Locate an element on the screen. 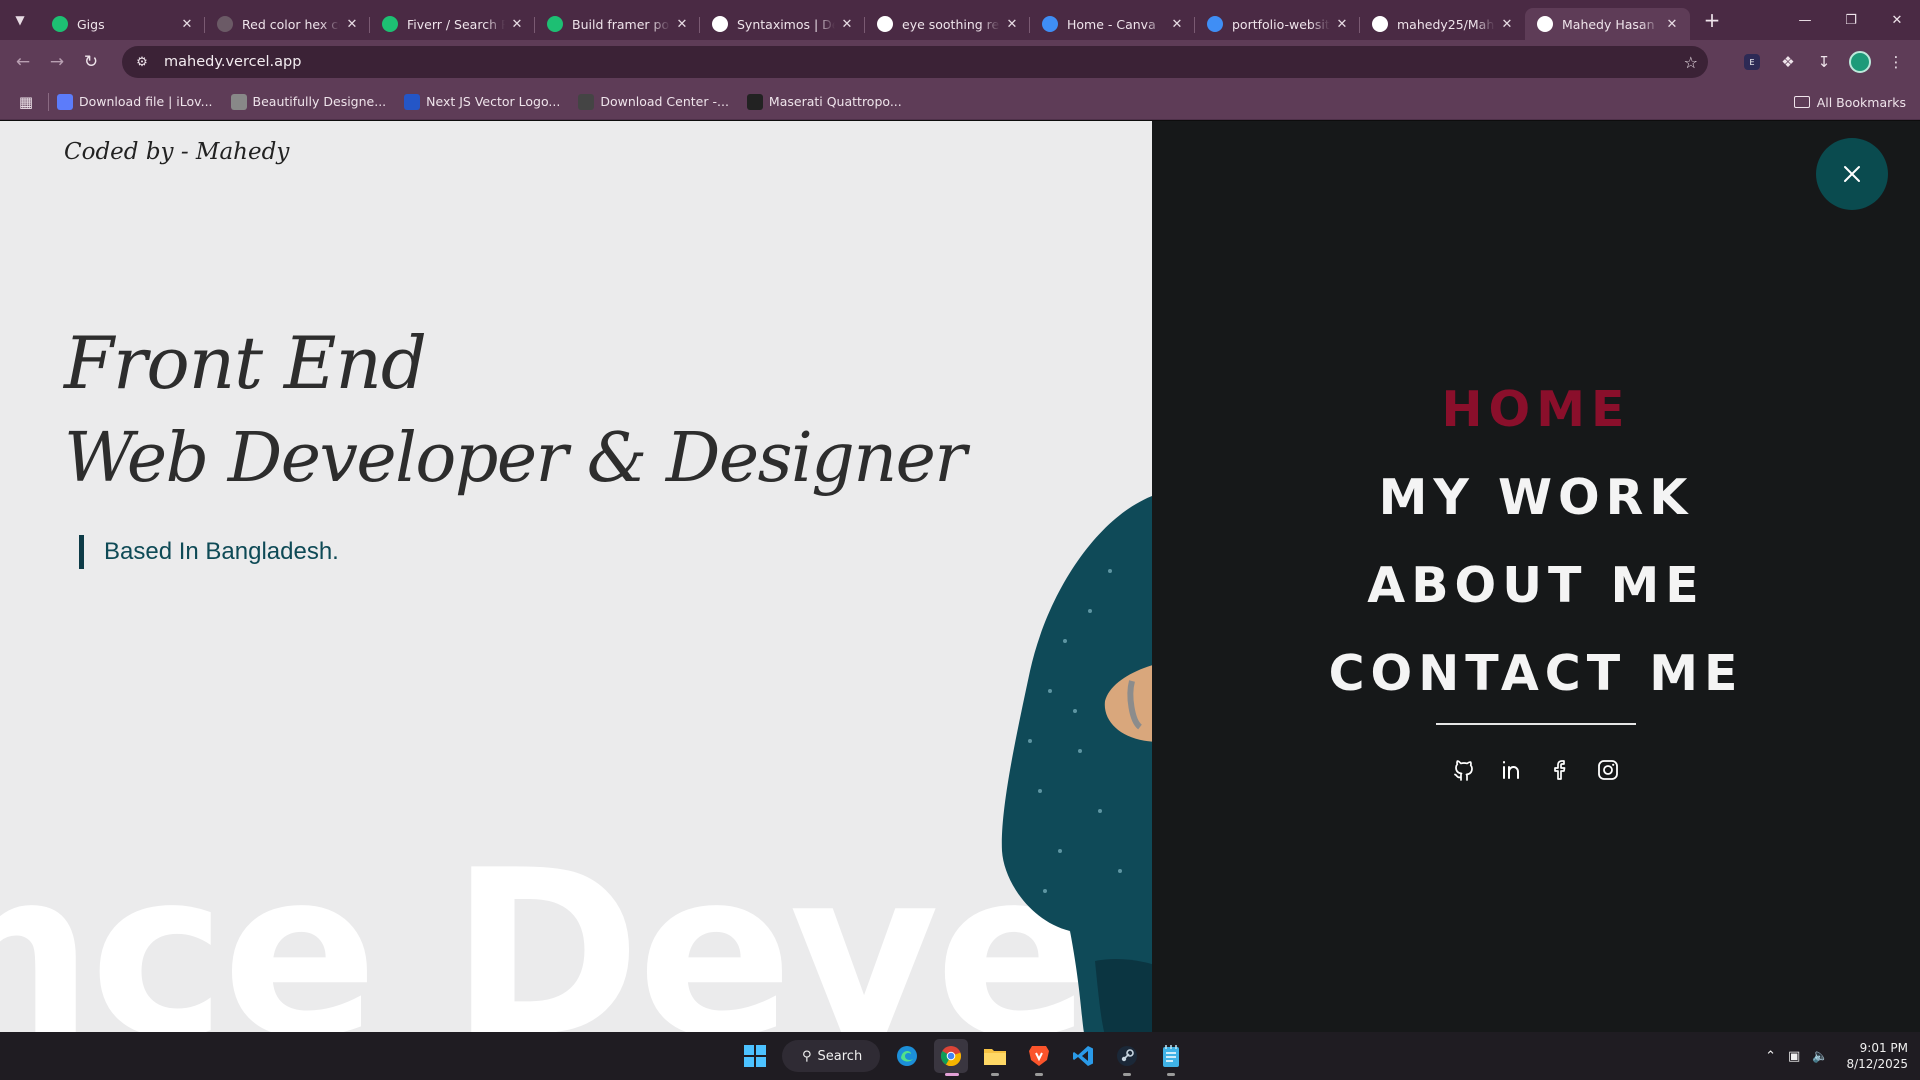 The height and width of the screenshot is (1080, 1920). w-icon is located at coordinates (412, 101).